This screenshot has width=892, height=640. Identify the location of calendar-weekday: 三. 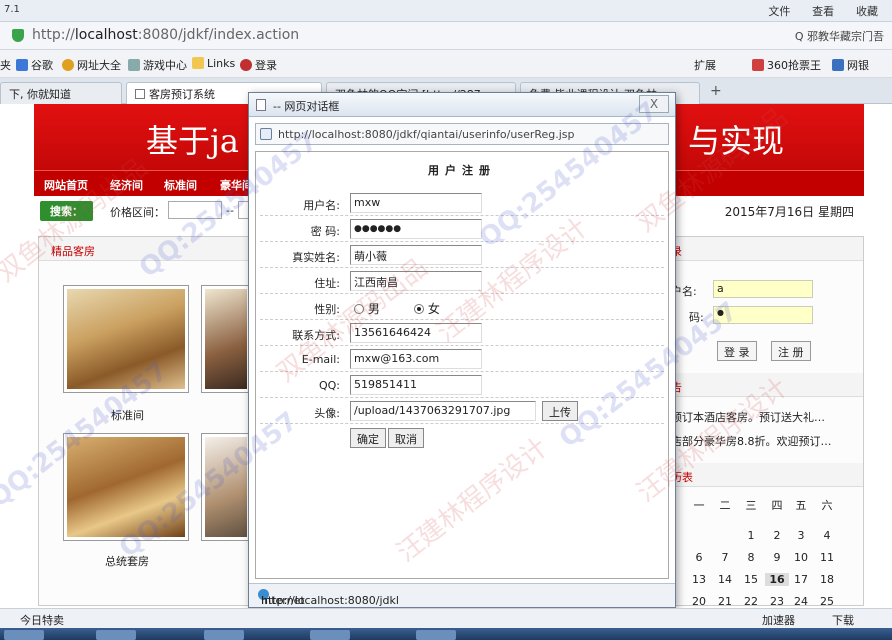
(751, 505).